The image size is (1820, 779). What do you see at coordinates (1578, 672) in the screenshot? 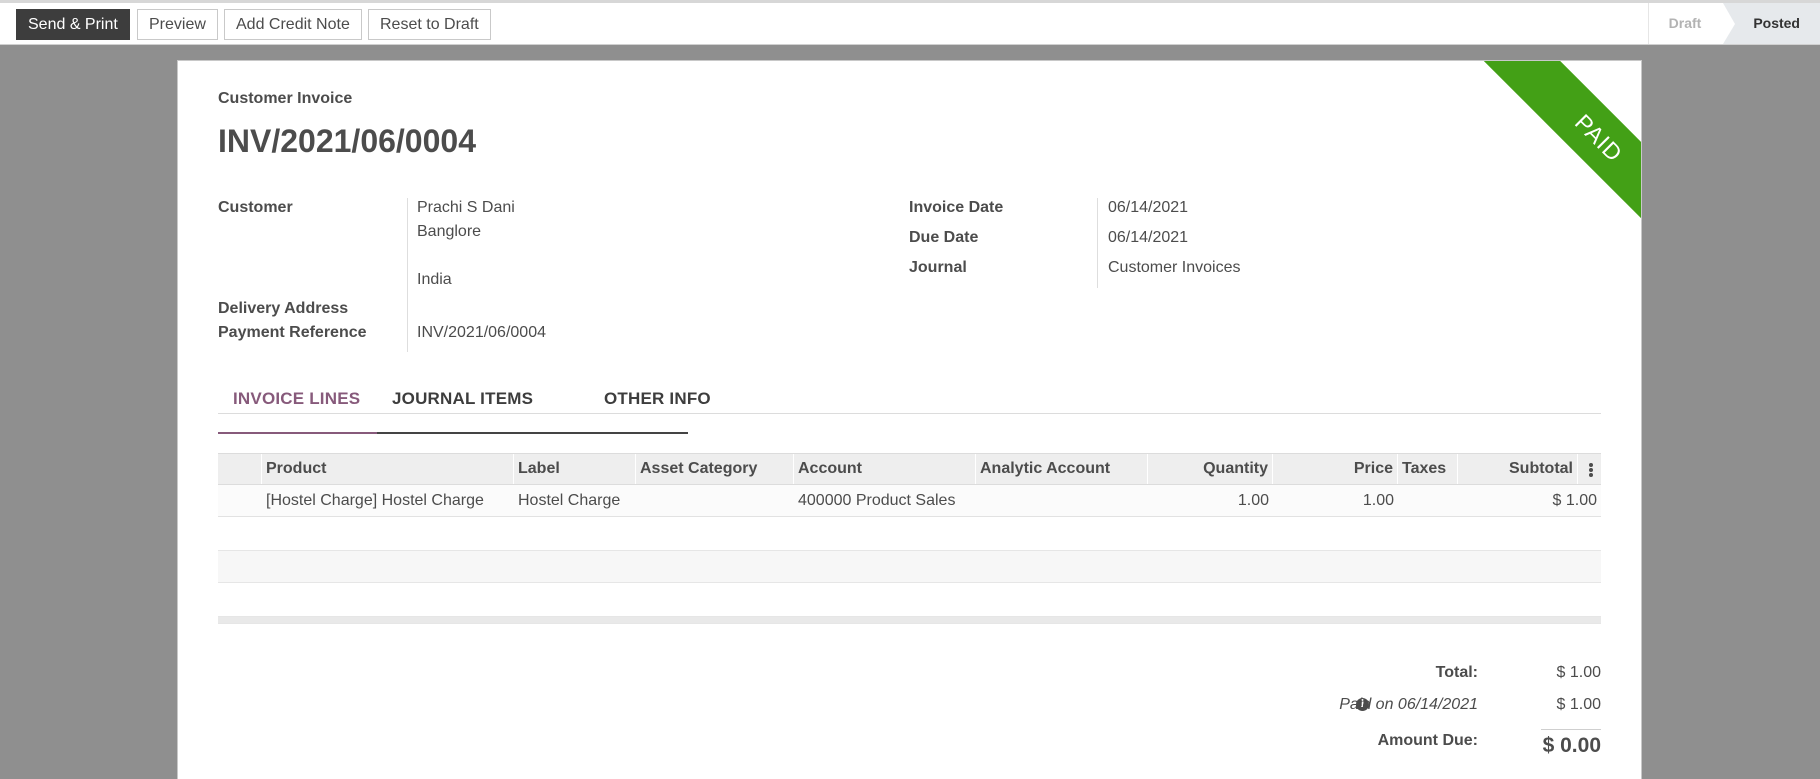
I see `total-value: $ 1.00` at bounding box center [1578, 672].